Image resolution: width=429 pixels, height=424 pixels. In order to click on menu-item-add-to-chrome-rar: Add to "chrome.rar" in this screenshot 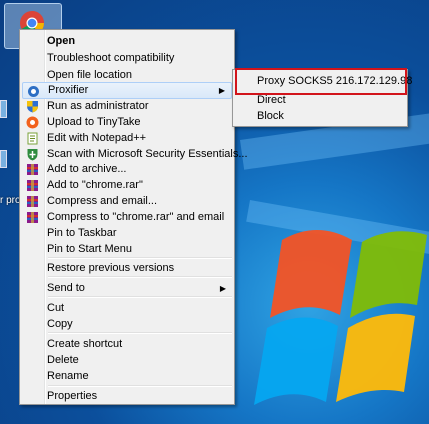, I will do `click(127, 185)`.